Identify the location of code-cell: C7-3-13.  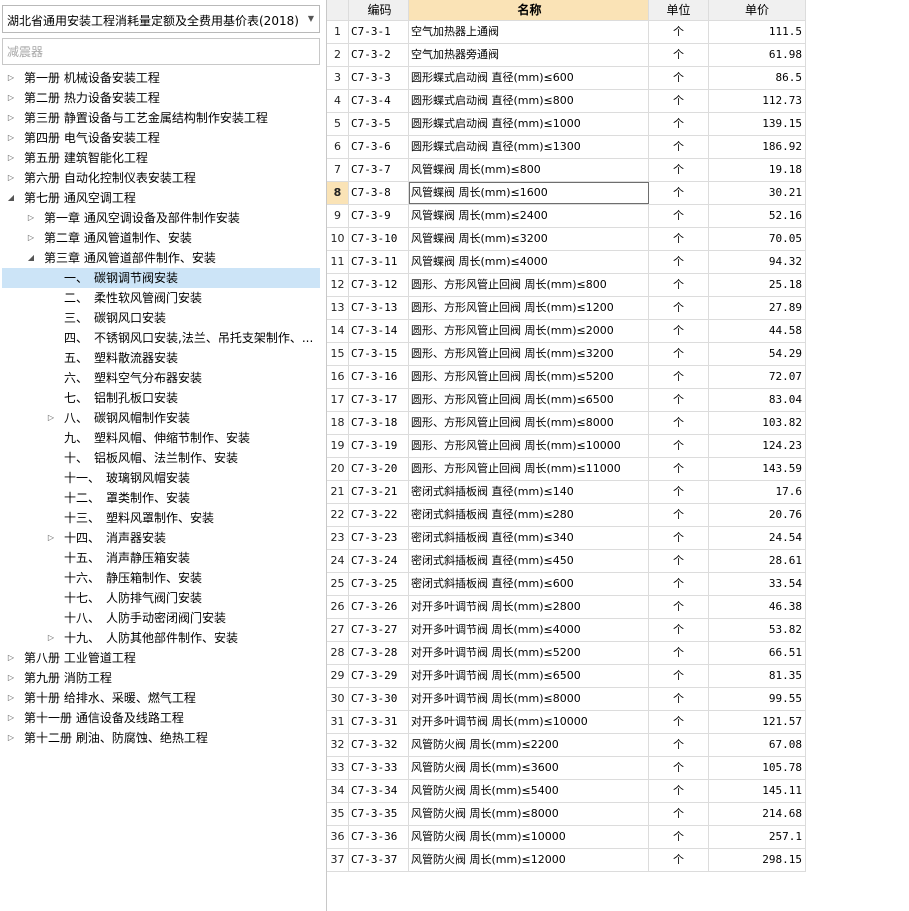
(379, 308).